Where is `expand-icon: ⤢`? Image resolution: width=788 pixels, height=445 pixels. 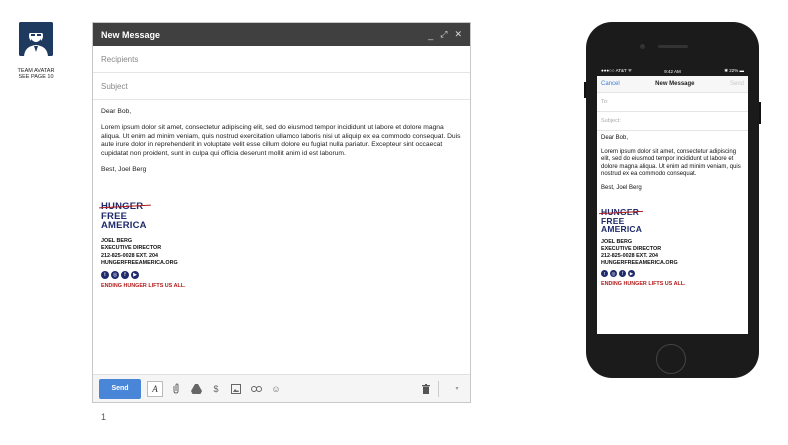
expand-icon: ⤢ is located at coordinates (443, 34).